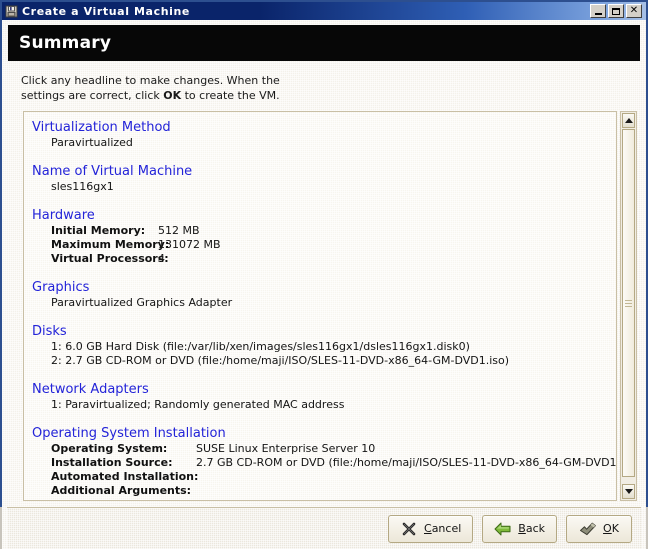 The height and width of the screenshot is (549, 648). Describe the element at coordinates (320, 178) in the screenshot. I see `summary-section: Name of Virtual Machine sles116gx1` at that location.